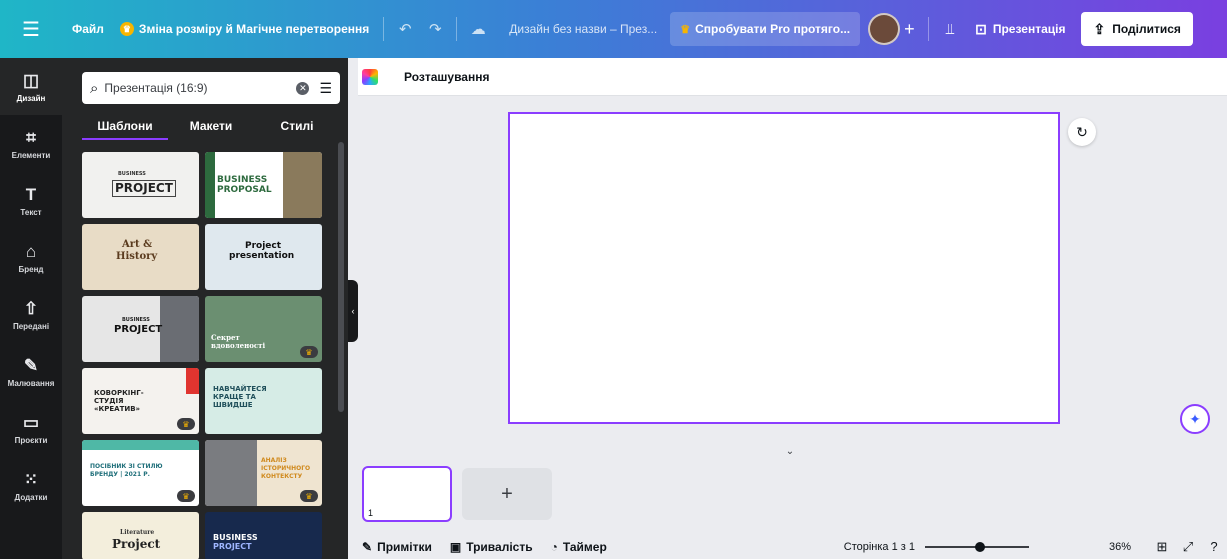 The image size is (1227, 559). I want to click on insights-icon: ⫫, so click(950, 29).